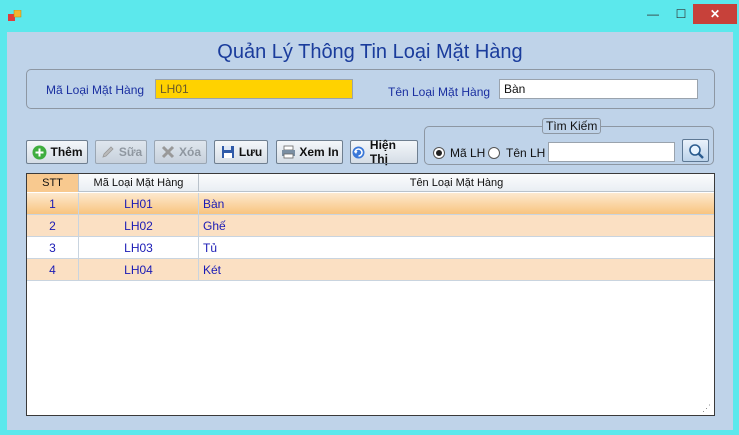 This screenshot has height=435, width=739. I want to click on add-button-label: Thêm, so click(66, 152).